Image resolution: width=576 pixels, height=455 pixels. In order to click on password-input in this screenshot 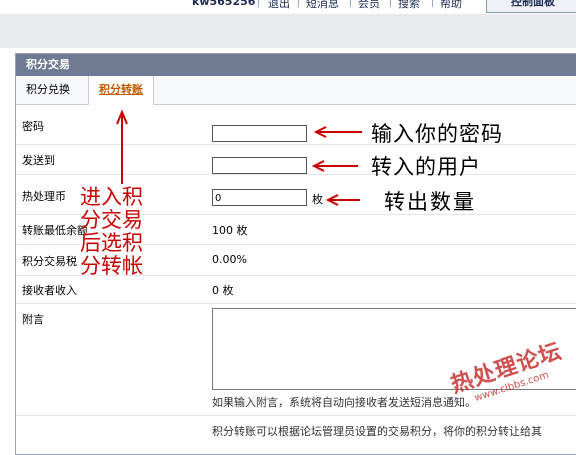, I will do `click(259, 133)`.